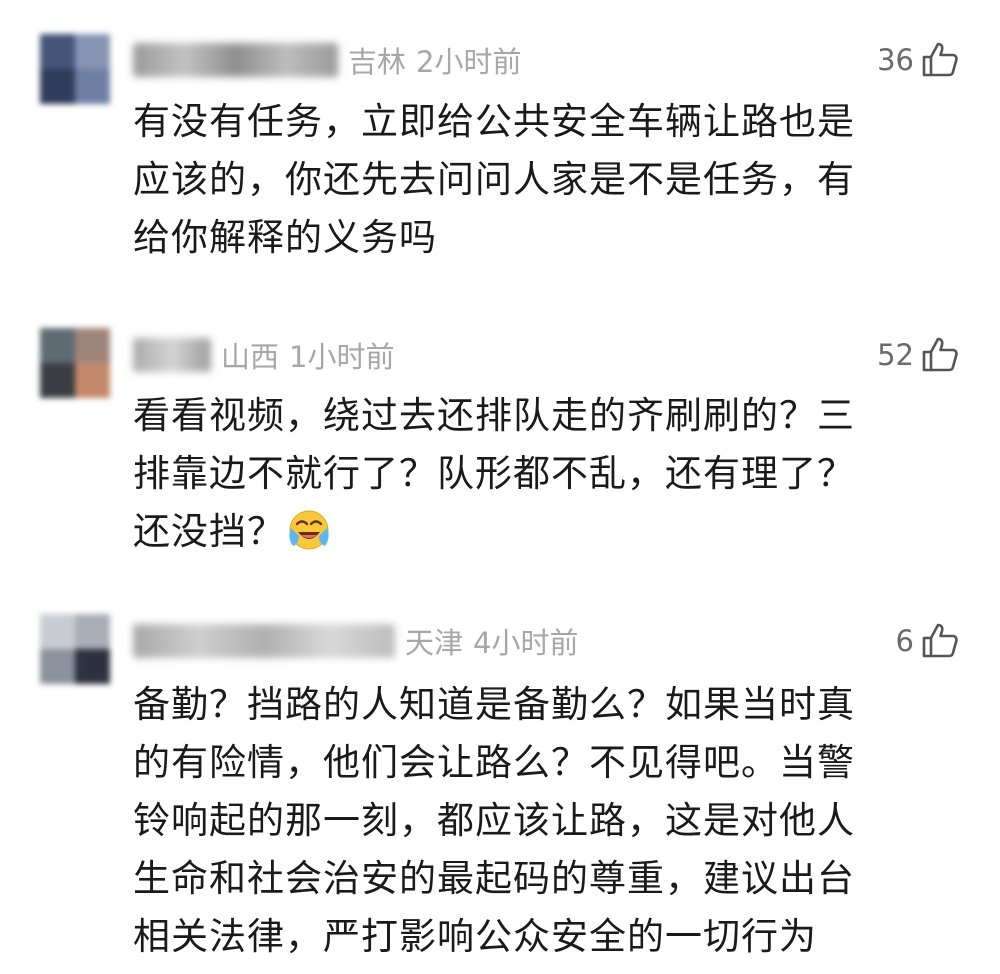 The width and height of the screenshot is (1000, 974). What do you see at coordinates (526, 643) in the screenshot?
I see `comment-time: 4小时前` at bounding box center [526, 643].